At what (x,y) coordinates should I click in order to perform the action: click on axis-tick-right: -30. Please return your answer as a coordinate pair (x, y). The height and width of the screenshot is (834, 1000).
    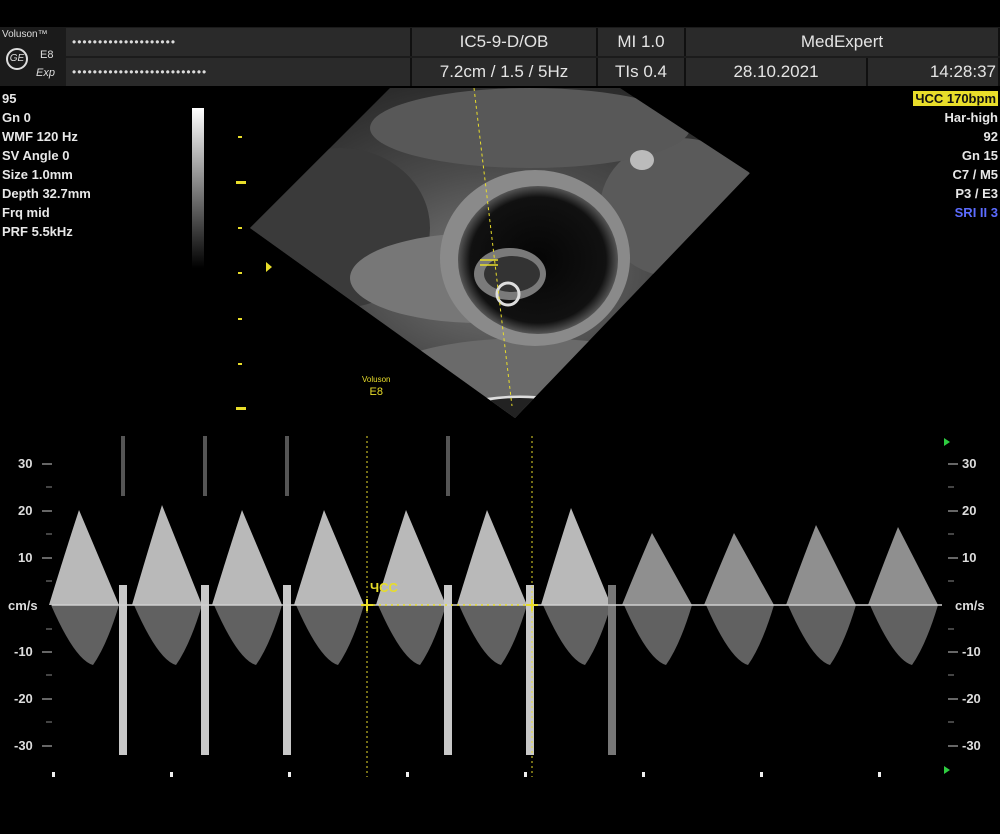
    Looking at the image, I should click on (971, 745).